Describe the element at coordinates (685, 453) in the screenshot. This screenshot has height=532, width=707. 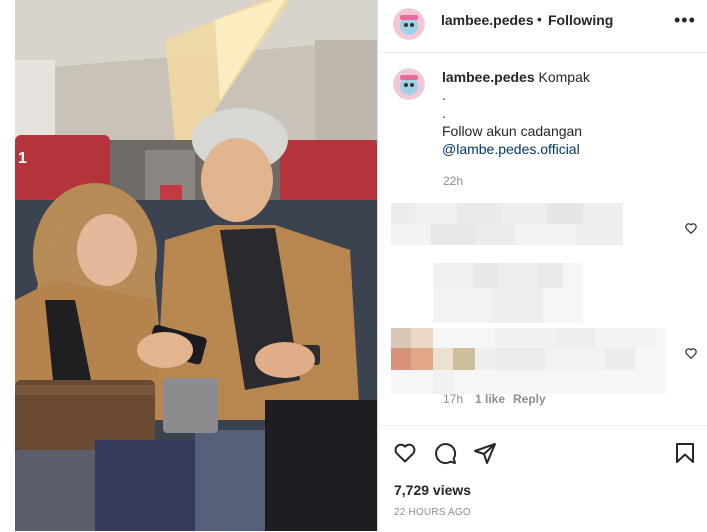
I see `bookmark-icon` at that location.